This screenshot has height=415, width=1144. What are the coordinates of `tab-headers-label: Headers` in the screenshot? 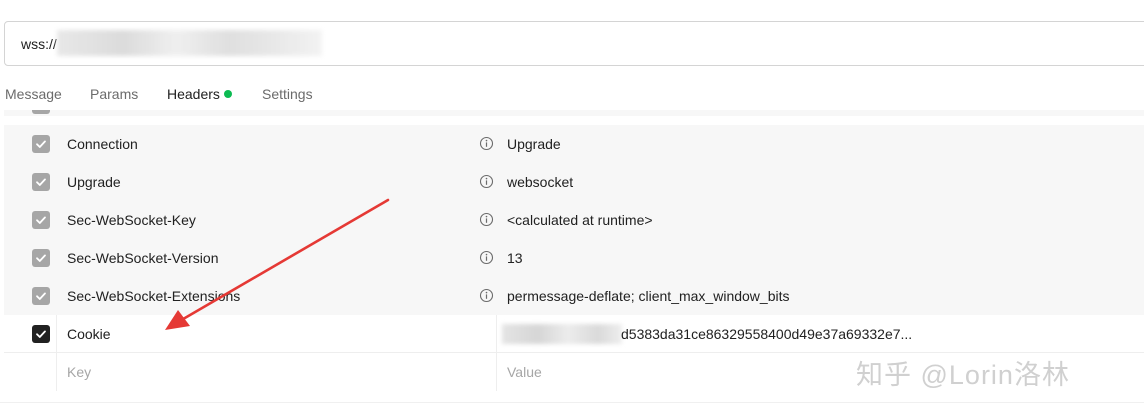 It's located at (193, 94).